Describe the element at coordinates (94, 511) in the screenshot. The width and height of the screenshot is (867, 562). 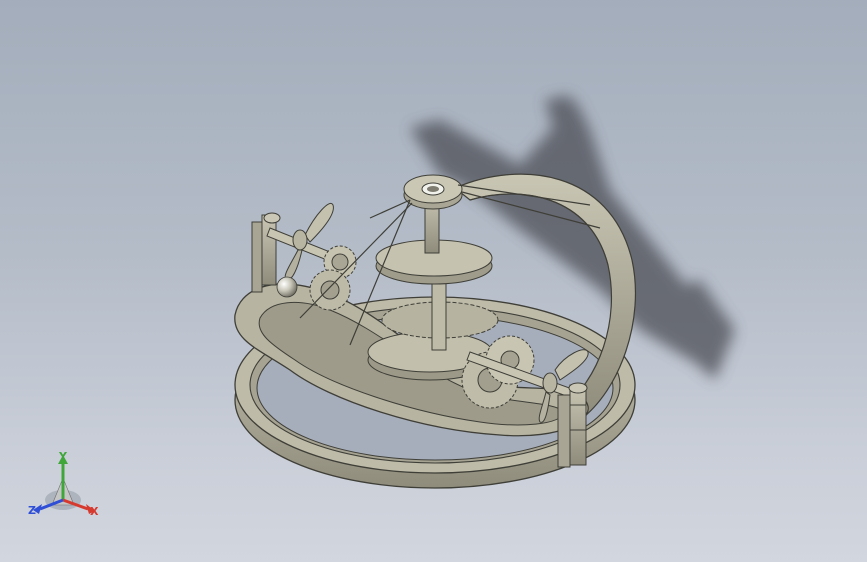
I see `x-axis-label: X` at that location.